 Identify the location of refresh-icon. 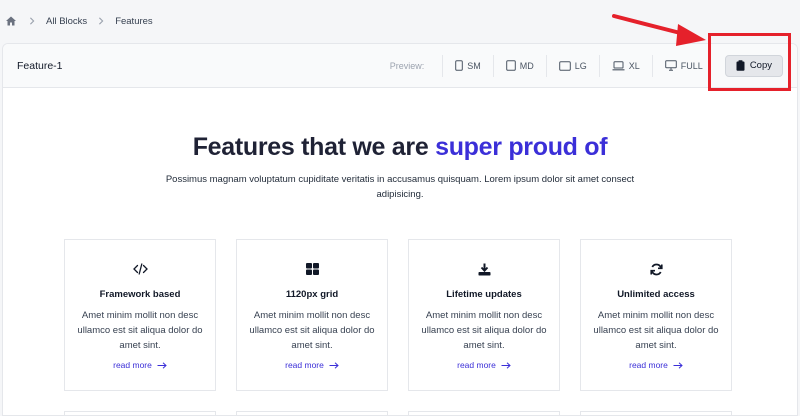
(656, 269).